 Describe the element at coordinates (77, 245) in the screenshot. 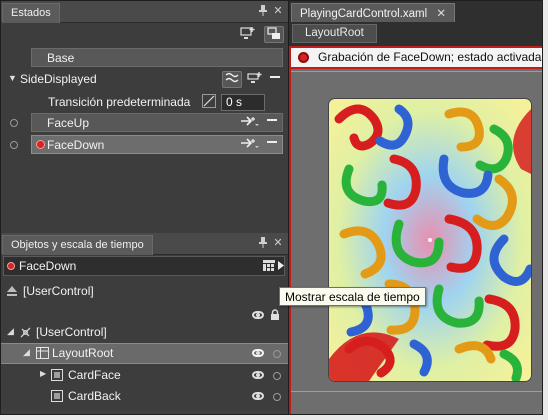

I see `objects-panel-tab: Objetos y escala de tiempo` at that location.